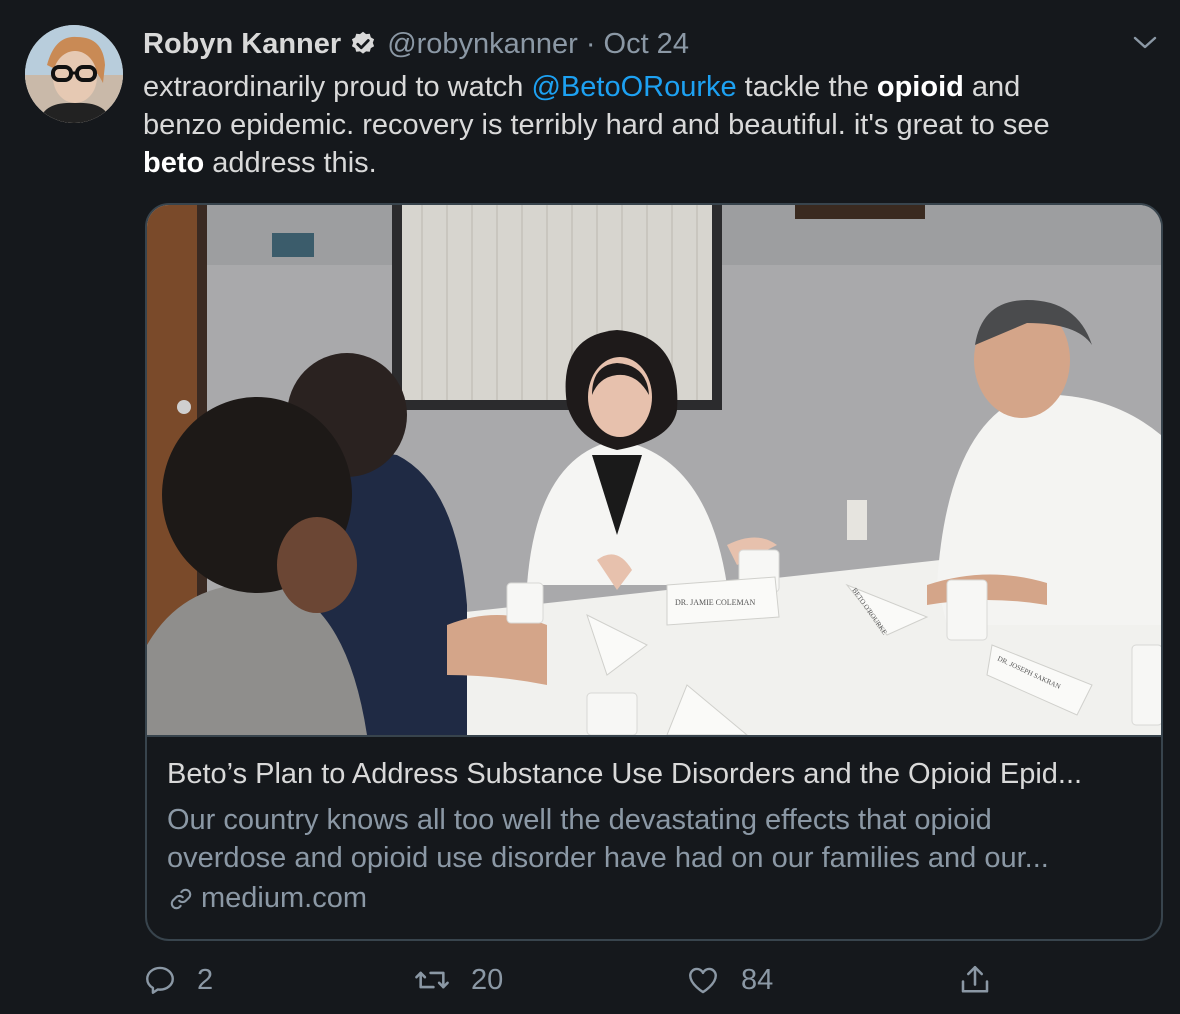 This screenshot has height=1014, width=1180. I want to click on link-icon, so click(181, 898).